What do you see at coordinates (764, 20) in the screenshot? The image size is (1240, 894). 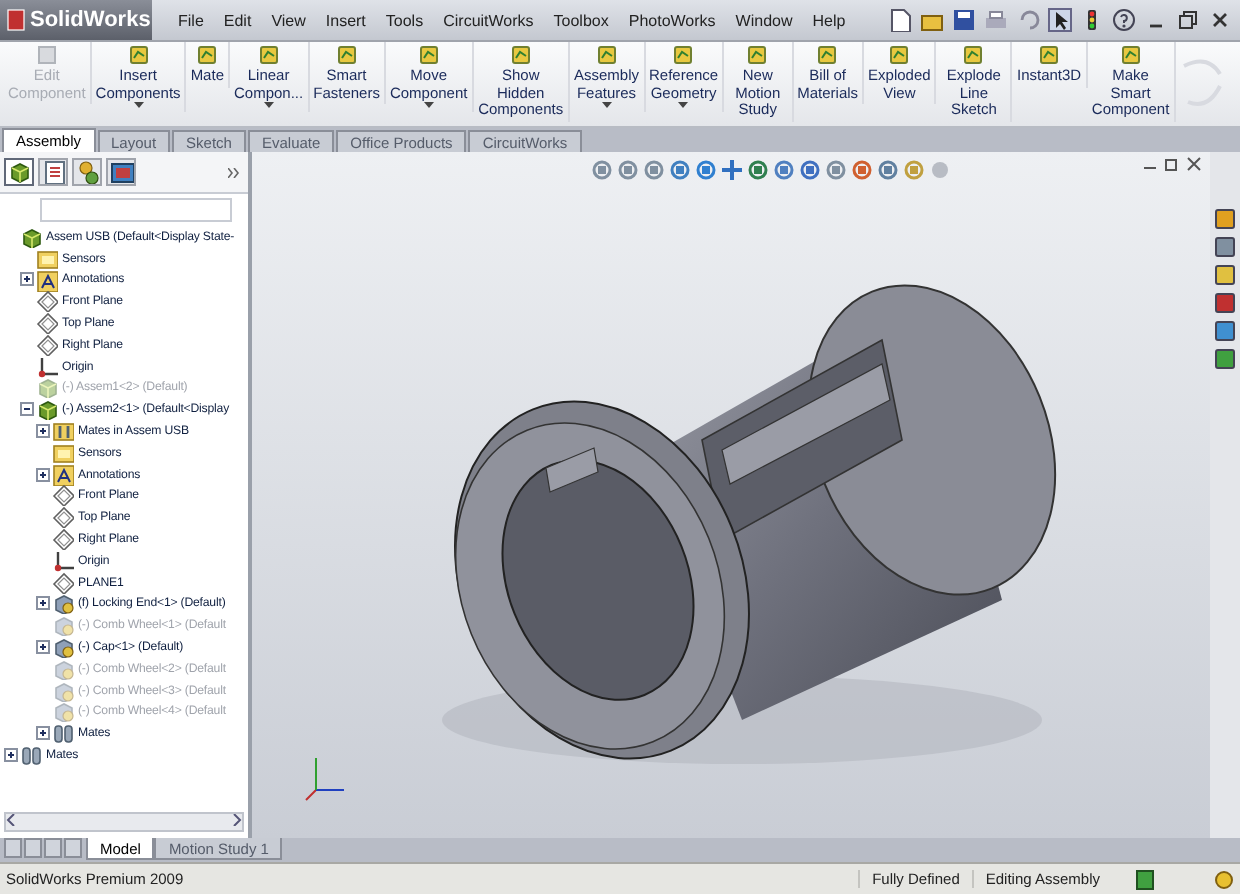 I see `menu-item: Window` at bounding box center [764, 20].